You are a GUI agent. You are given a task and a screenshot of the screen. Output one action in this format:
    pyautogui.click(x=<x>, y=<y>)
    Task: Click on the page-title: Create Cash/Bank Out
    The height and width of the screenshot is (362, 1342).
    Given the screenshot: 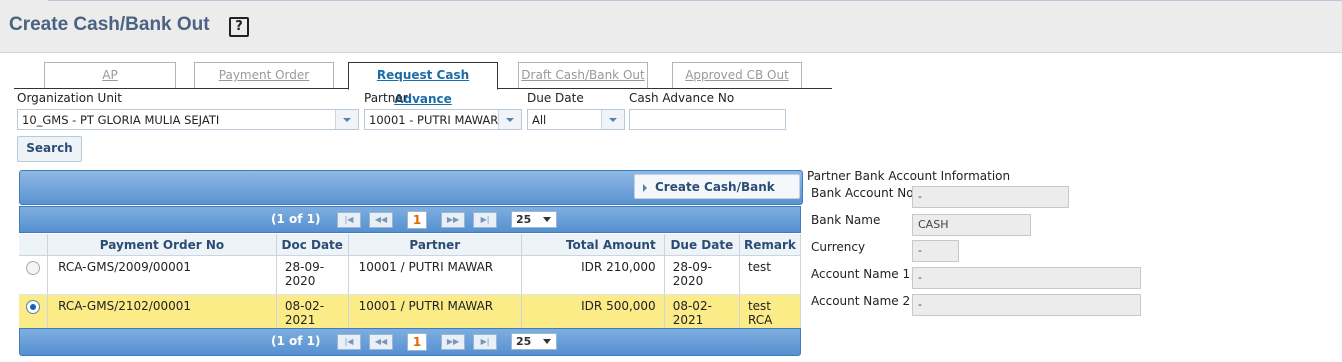 What is the action you would take?
    pyautogui.click(x=109, y=24)
    